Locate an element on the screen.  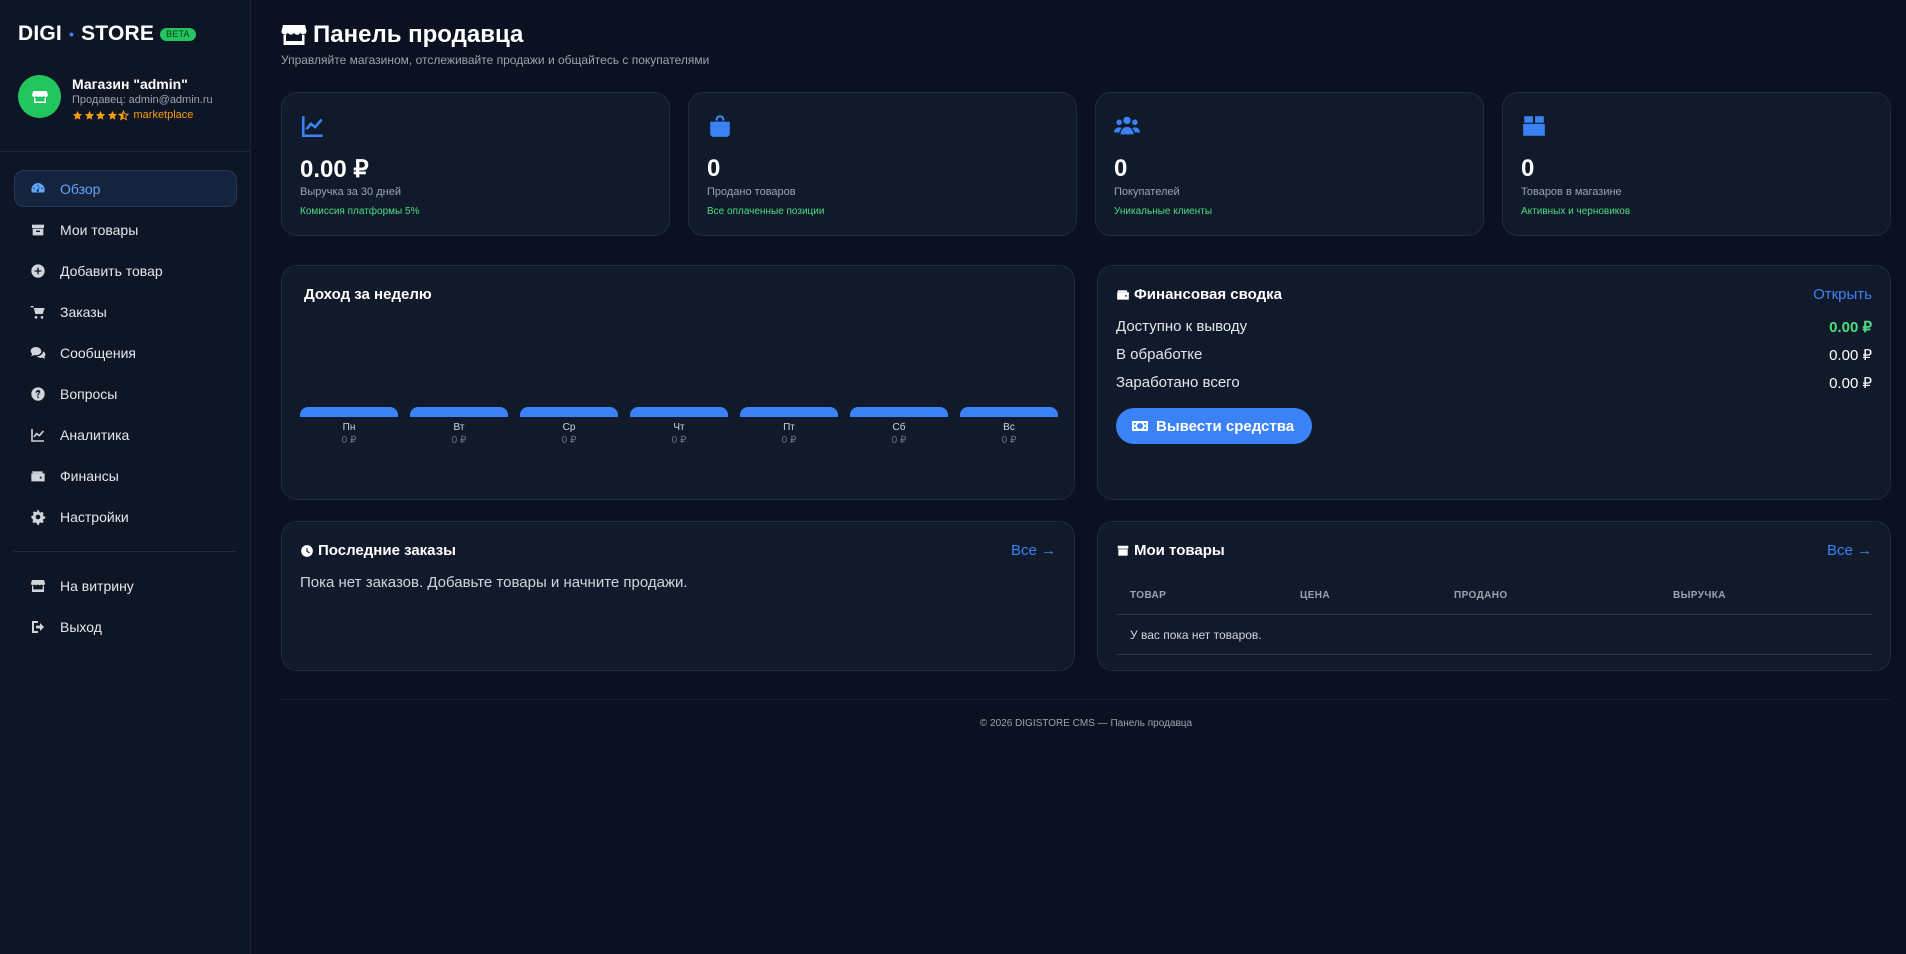
brand-logo: DIGI • STORE BETA is located at coordinates (107, 34).